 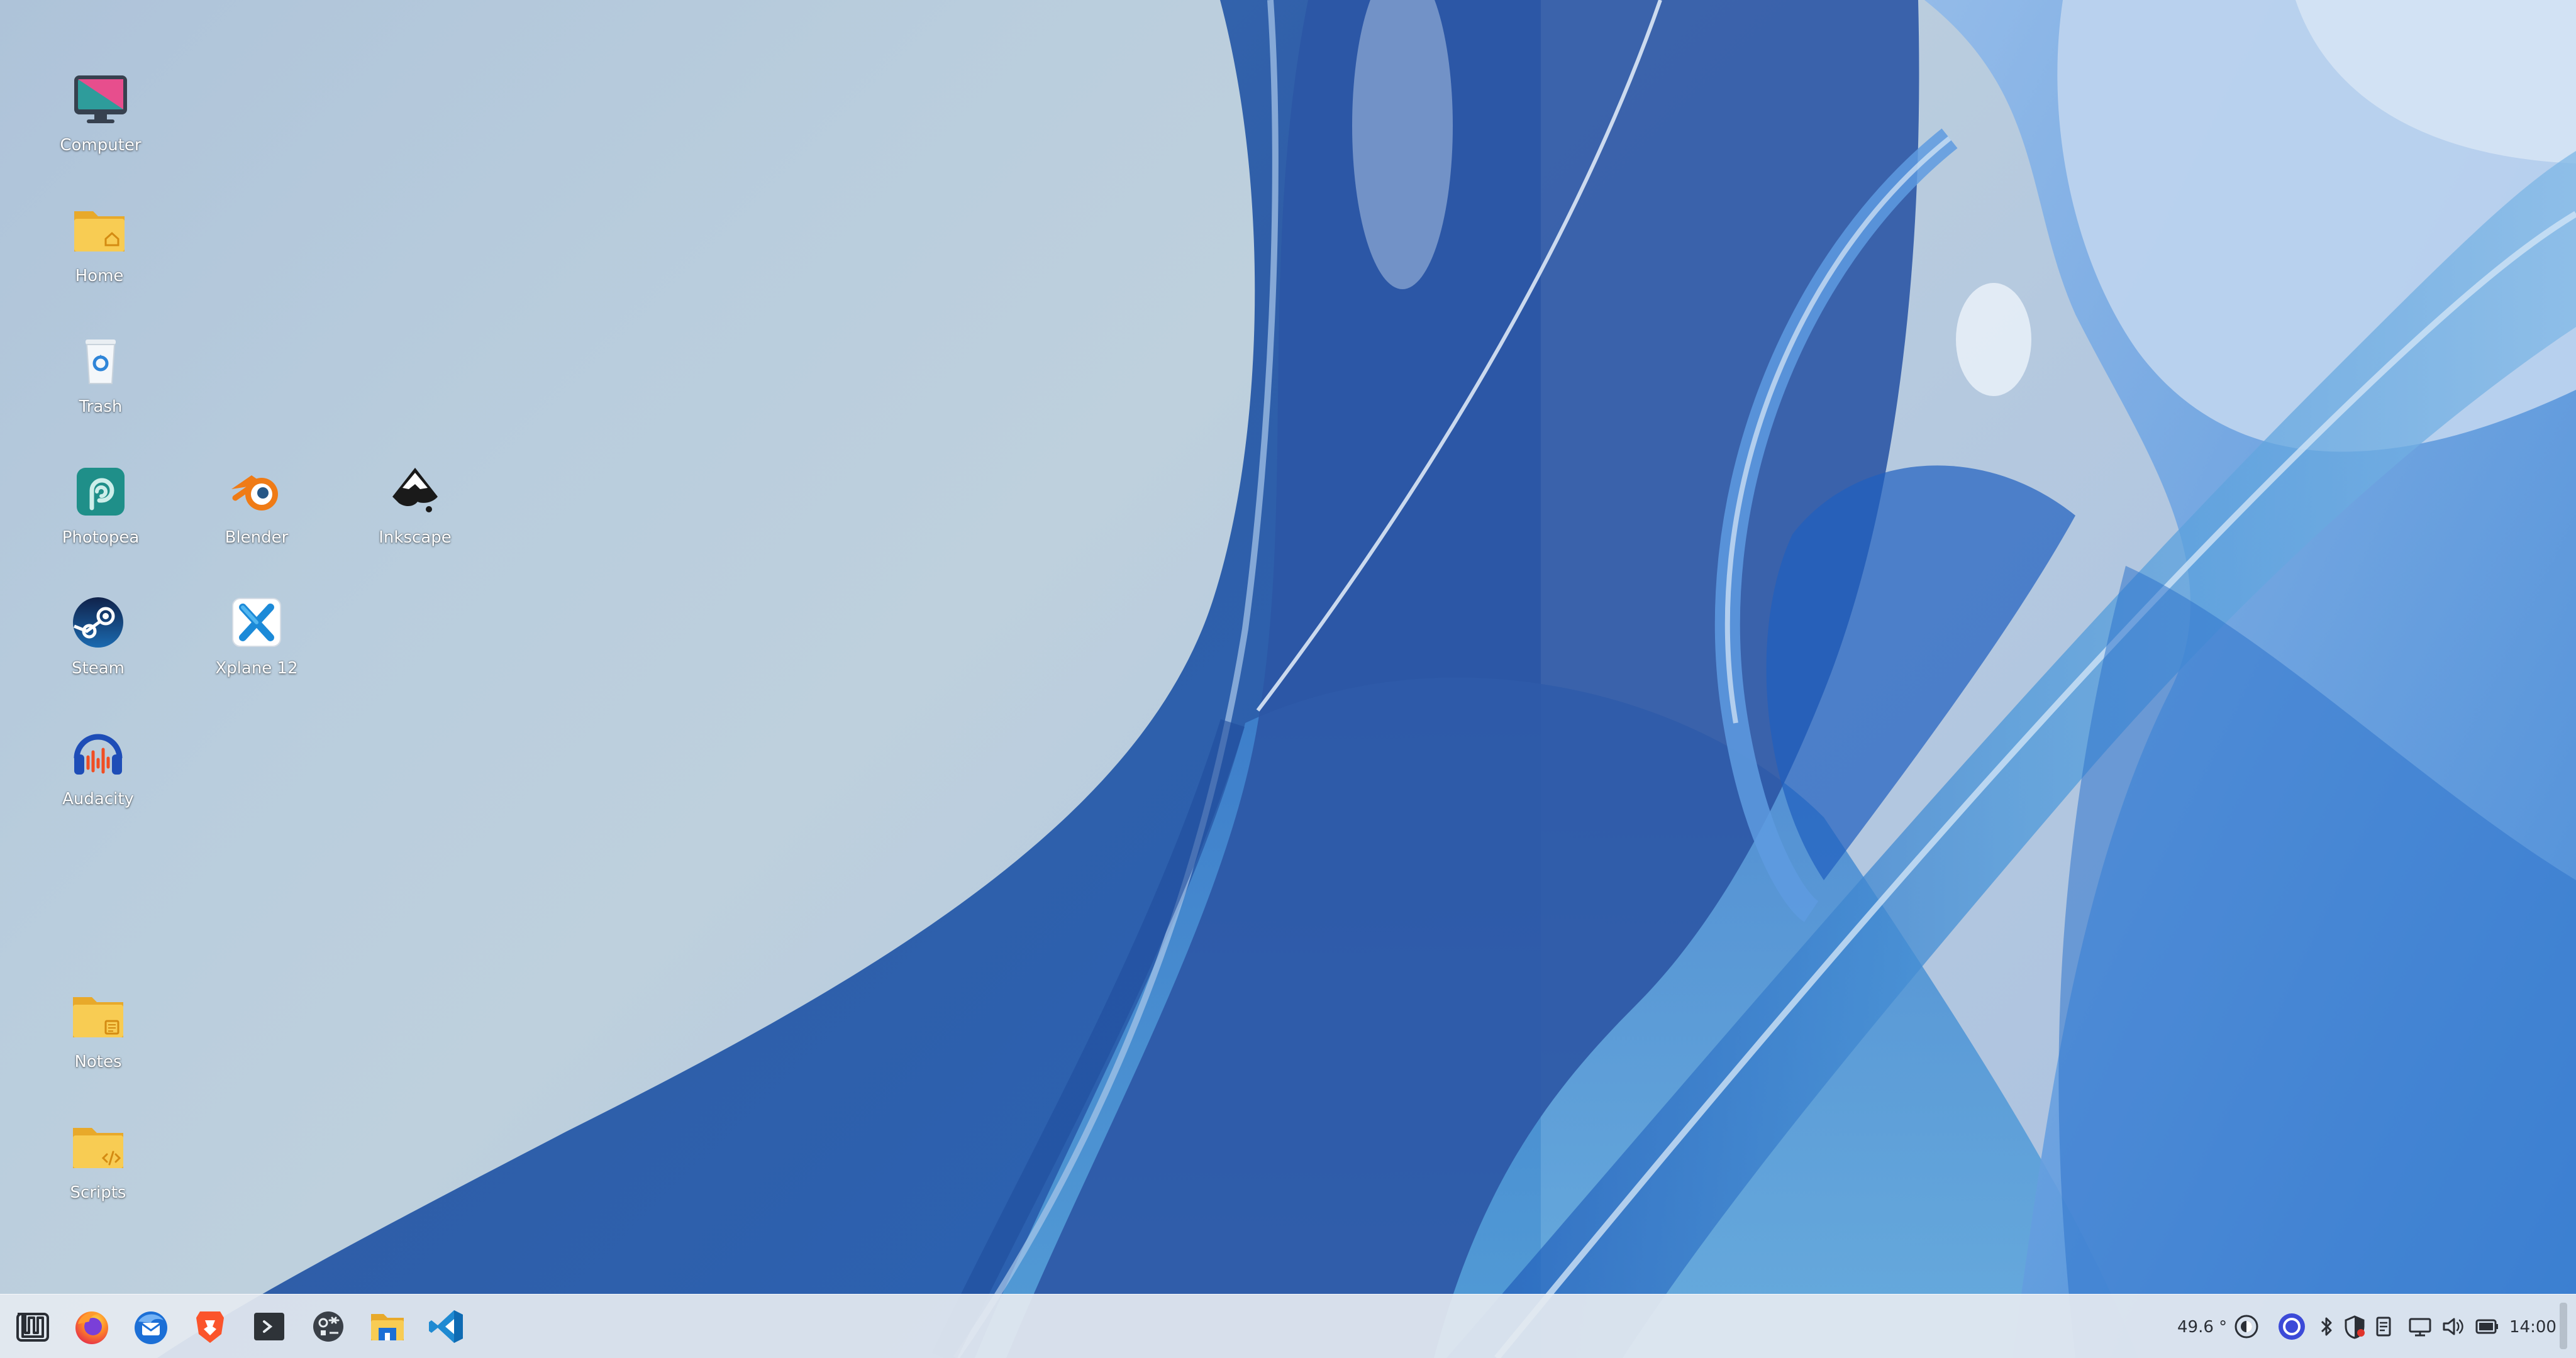 What do you see at coordinates (98, 799) in the screenshot?
I see `desktop-icon-label: Audacity` at bounding box center [98, 799].